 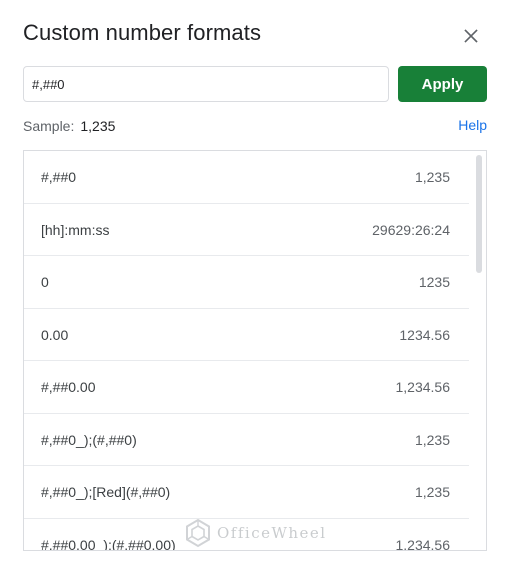 I want to click on item-format: #,##0_);[Red](#,##0), so click(x=106, y=492).